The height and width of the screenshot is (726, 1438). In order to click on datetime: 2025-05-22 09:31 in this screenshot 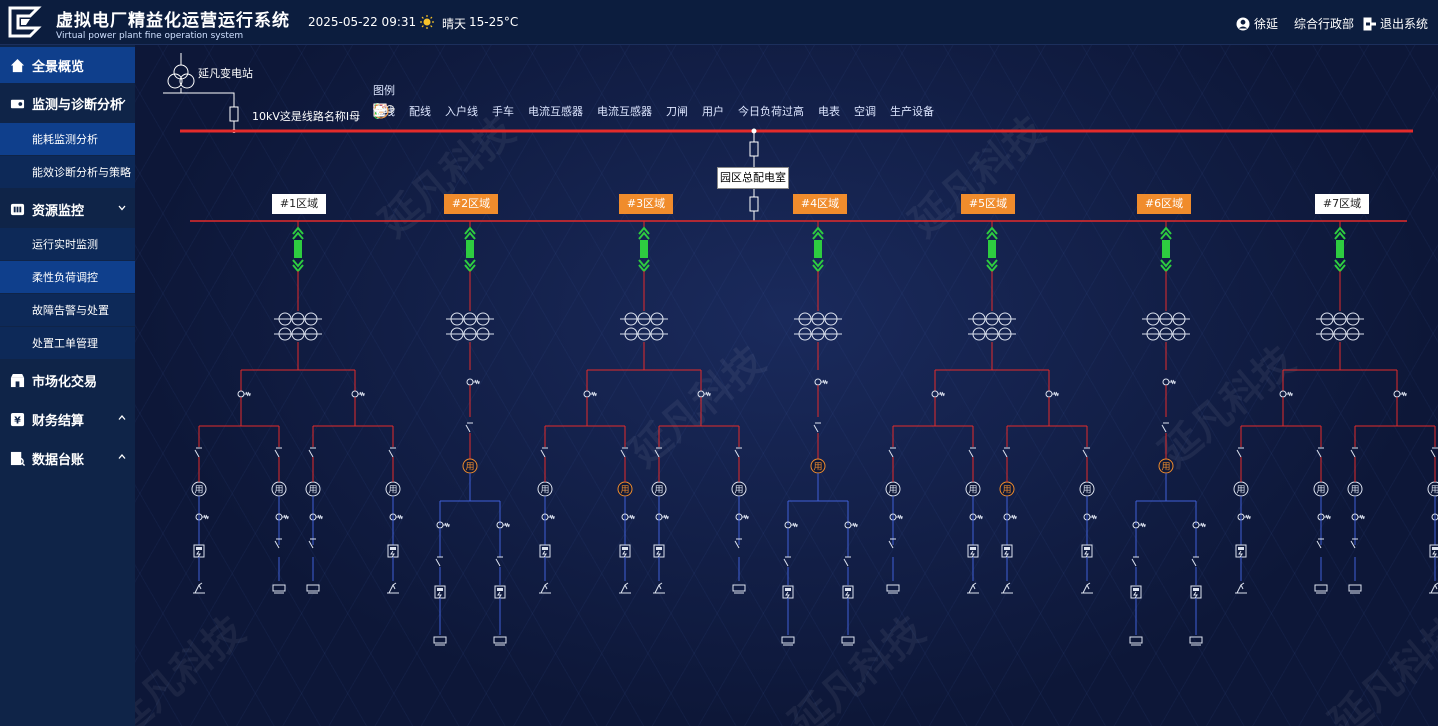, I will do `click(362, 22)`.